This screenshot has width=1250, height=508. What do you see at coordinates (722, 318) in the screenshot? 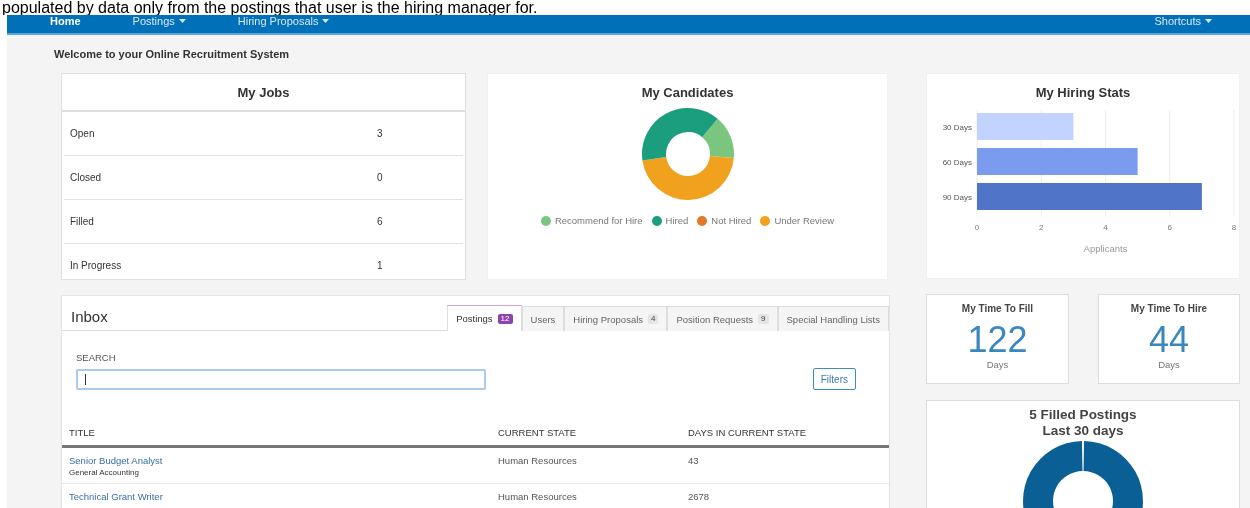
I see `tab: Position Requests 9` at bounding box center [722, 318].